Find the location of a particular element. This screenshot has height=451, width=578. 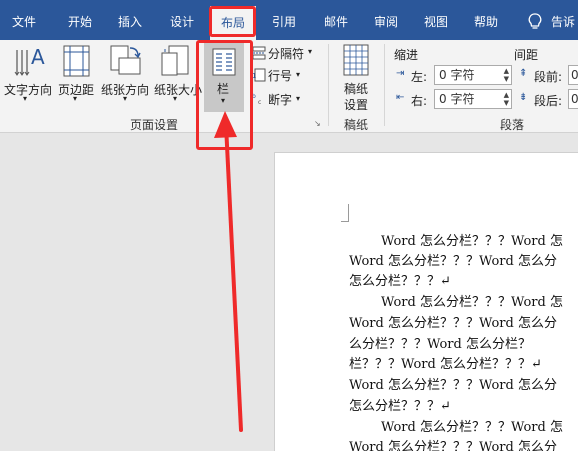

tab-view: 视图 is located at coordinates (436, 20).